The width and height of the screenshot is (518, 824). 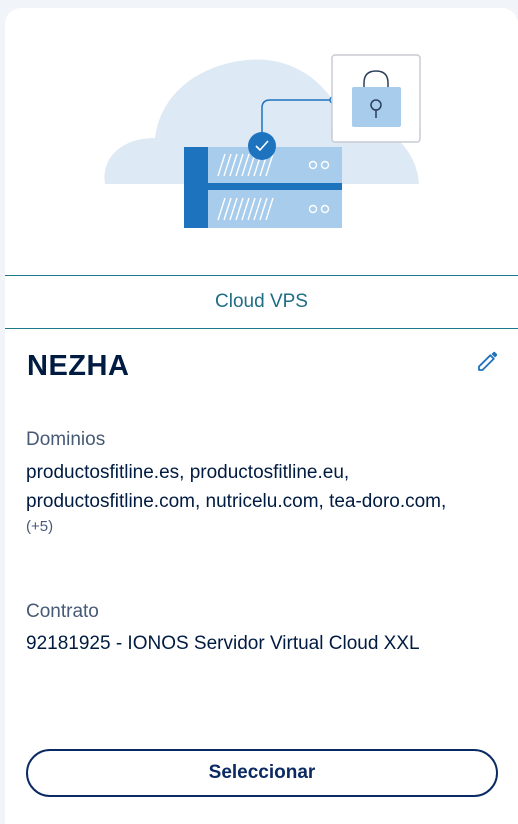 I want to click on domains-more-count: (+5), so click(x=266, y=527).